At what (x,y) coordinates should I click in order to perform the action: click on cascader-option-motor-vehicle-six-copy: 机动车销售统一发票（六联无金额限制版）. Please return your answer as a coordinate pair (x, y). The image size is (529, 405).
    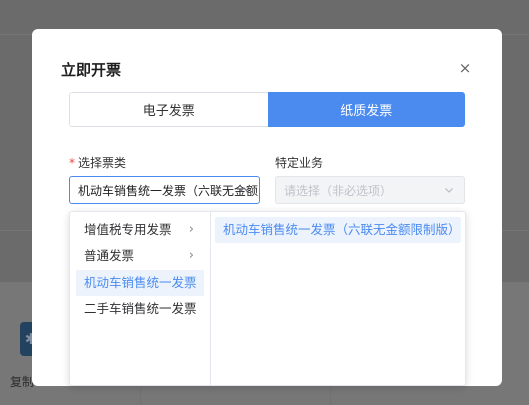
    Looking at the image, I should click on (338, 230).